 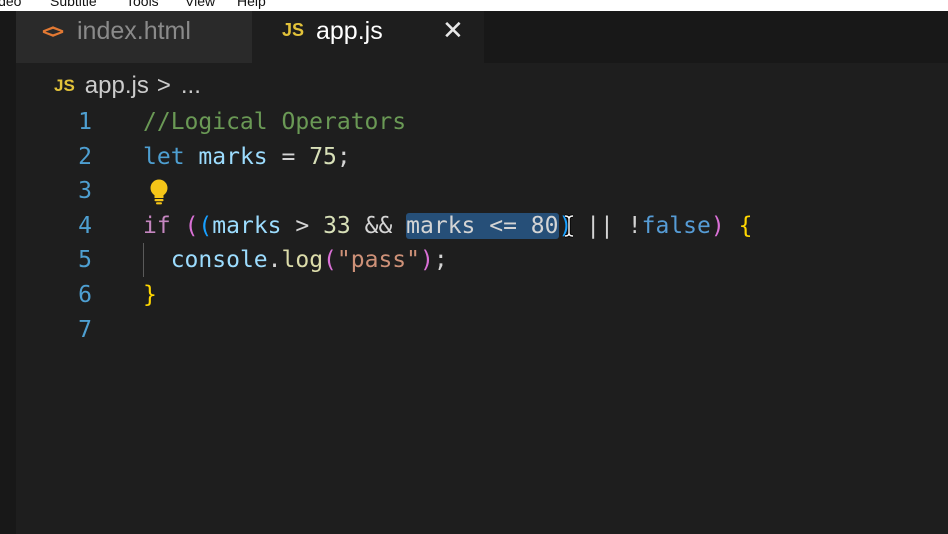 What do you see at coordinates (85, 329) in the screenshot?
I see `line-number: 7` at bounding box center [85, 329].